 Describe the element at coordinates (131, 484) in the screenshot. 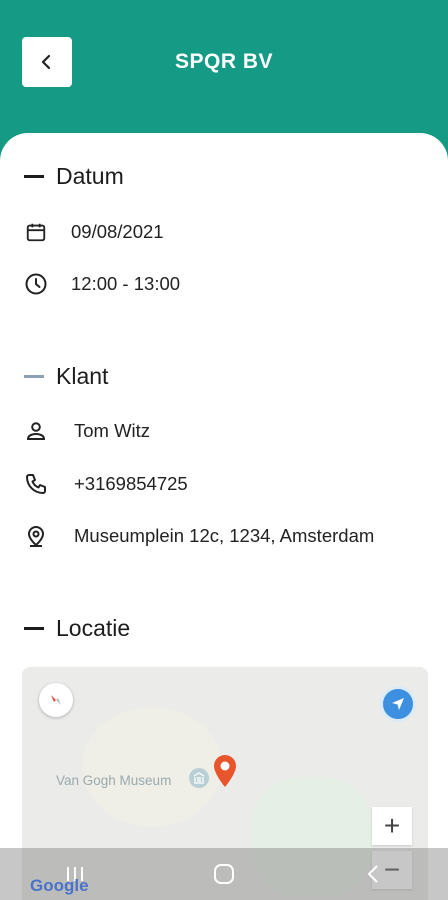

I see `customer-phone: +3169854725` at that location.